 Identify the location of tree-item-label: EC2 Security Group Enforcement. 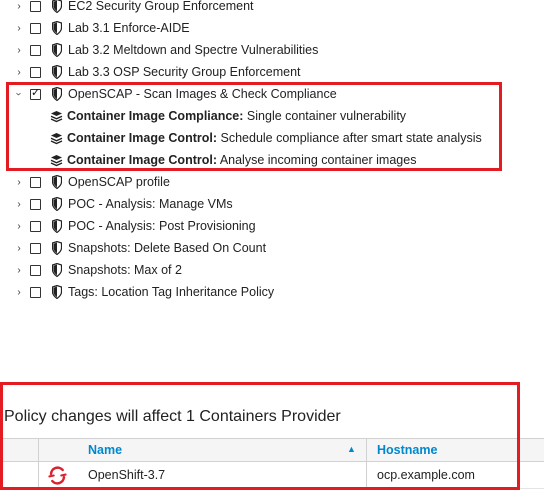
(161, 6).